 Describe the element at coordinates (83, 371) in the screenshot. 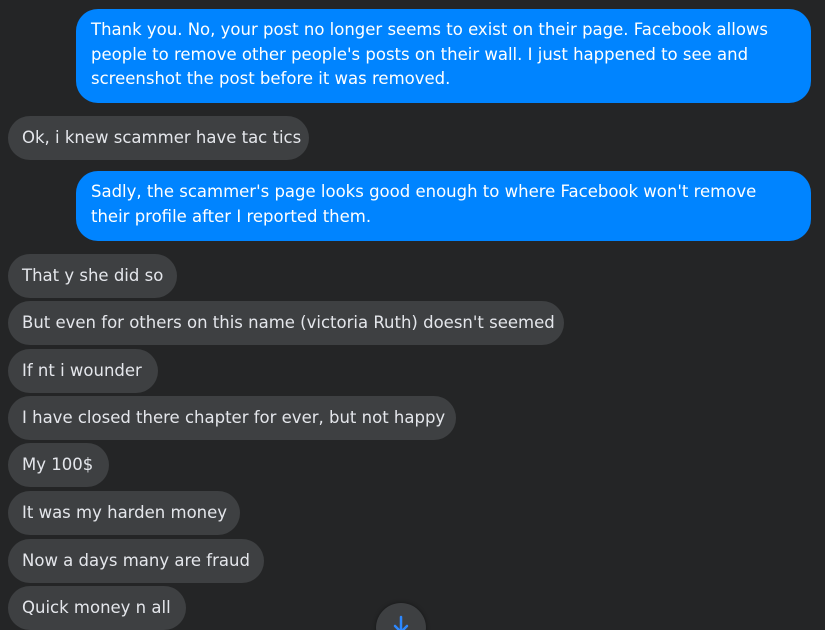

I see `message-incoming: If nt i wounder` at that location.